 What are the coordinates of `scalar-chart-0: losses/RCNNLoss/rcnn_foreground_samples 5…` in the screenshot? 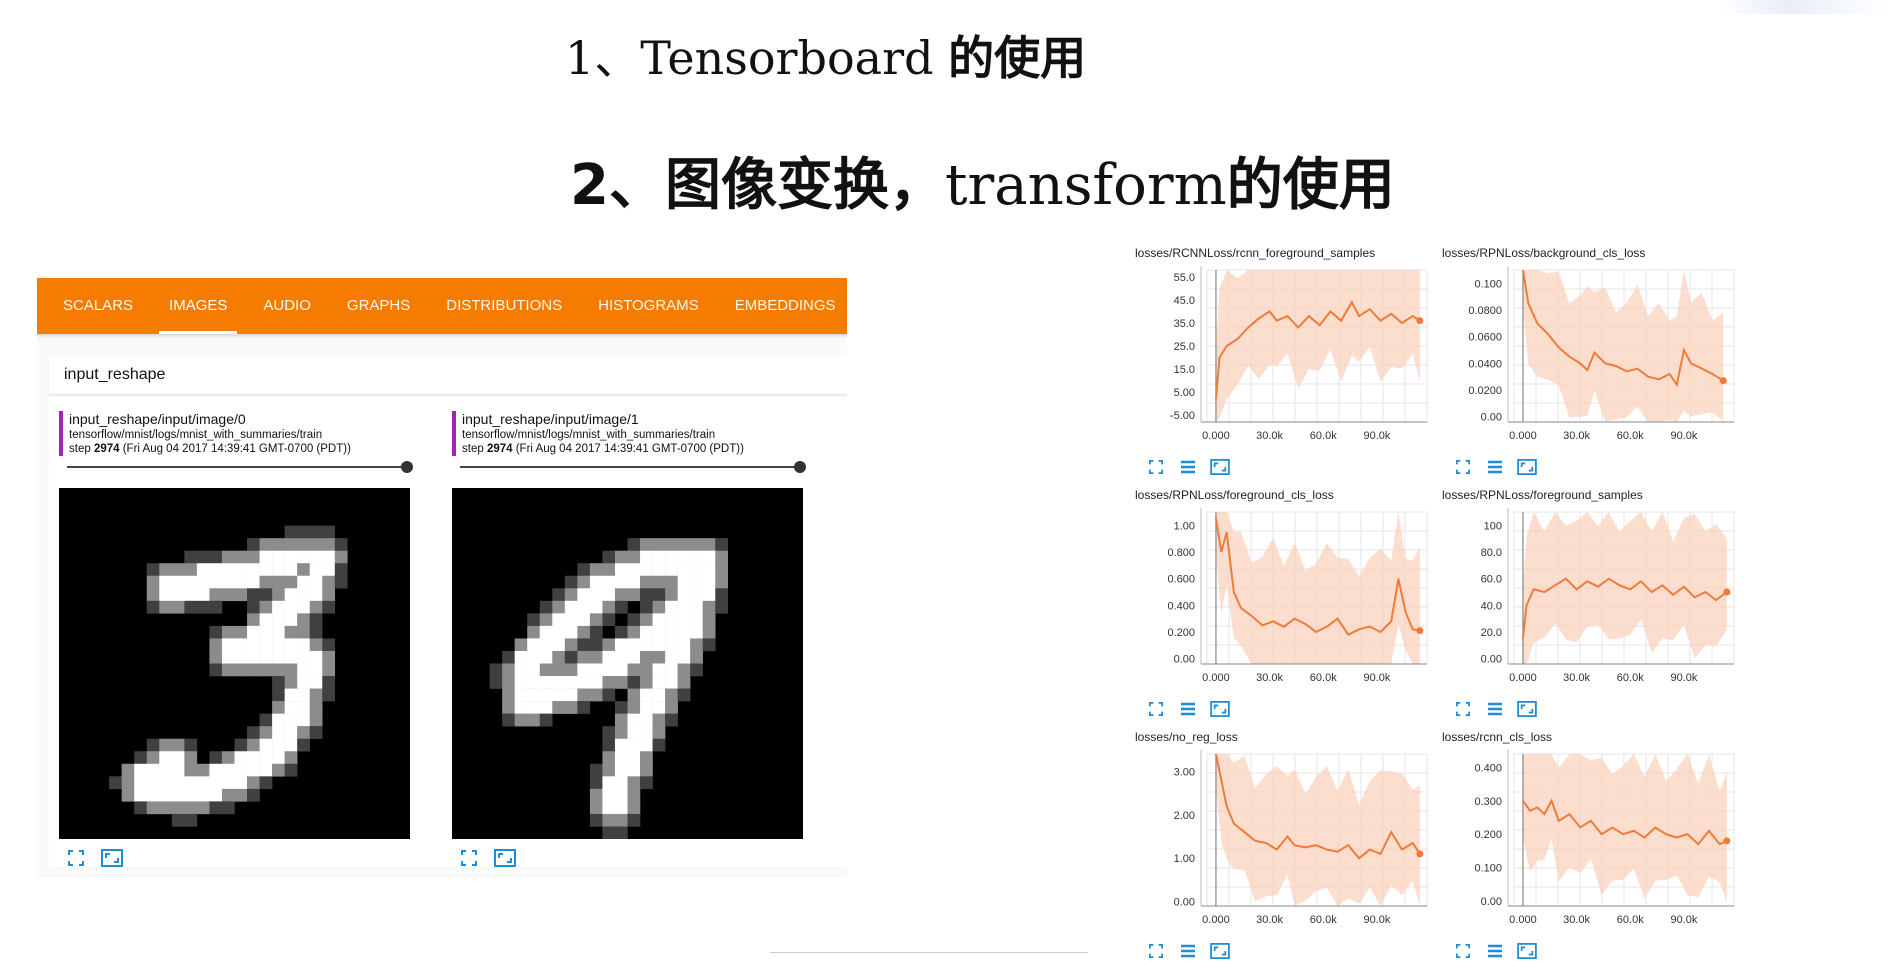 It's located at (1290, 366).